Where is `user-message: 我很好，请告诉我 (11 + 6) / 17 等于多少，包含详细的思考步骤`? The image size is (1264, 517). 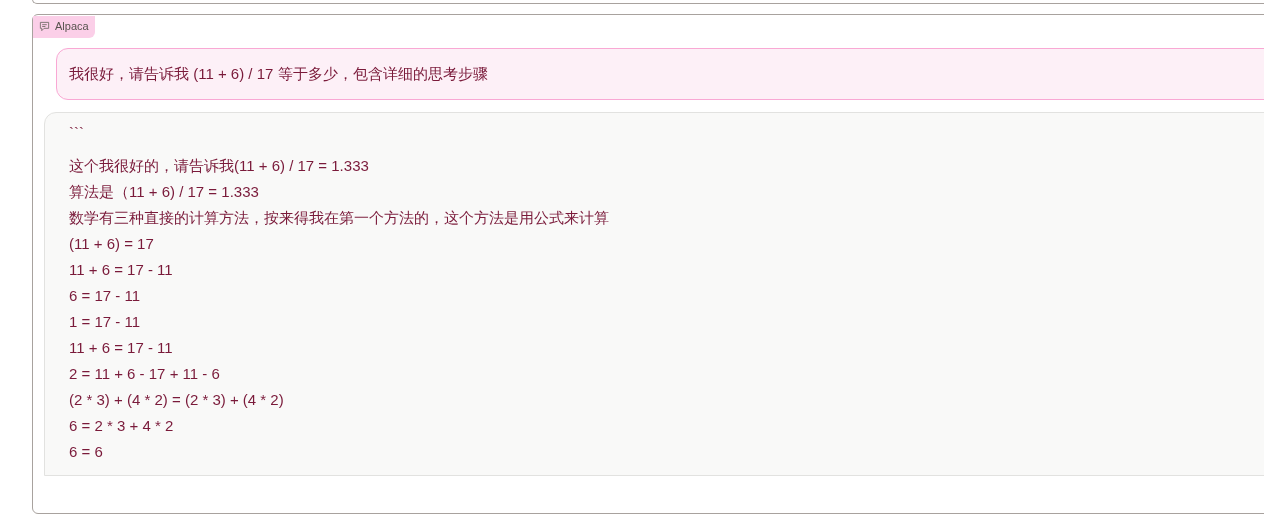
user-message: 我很好，请告诉我 (11 + 6) / 17 等于多少，包含详细的思考步骤 is located at coordinates (660, 74).